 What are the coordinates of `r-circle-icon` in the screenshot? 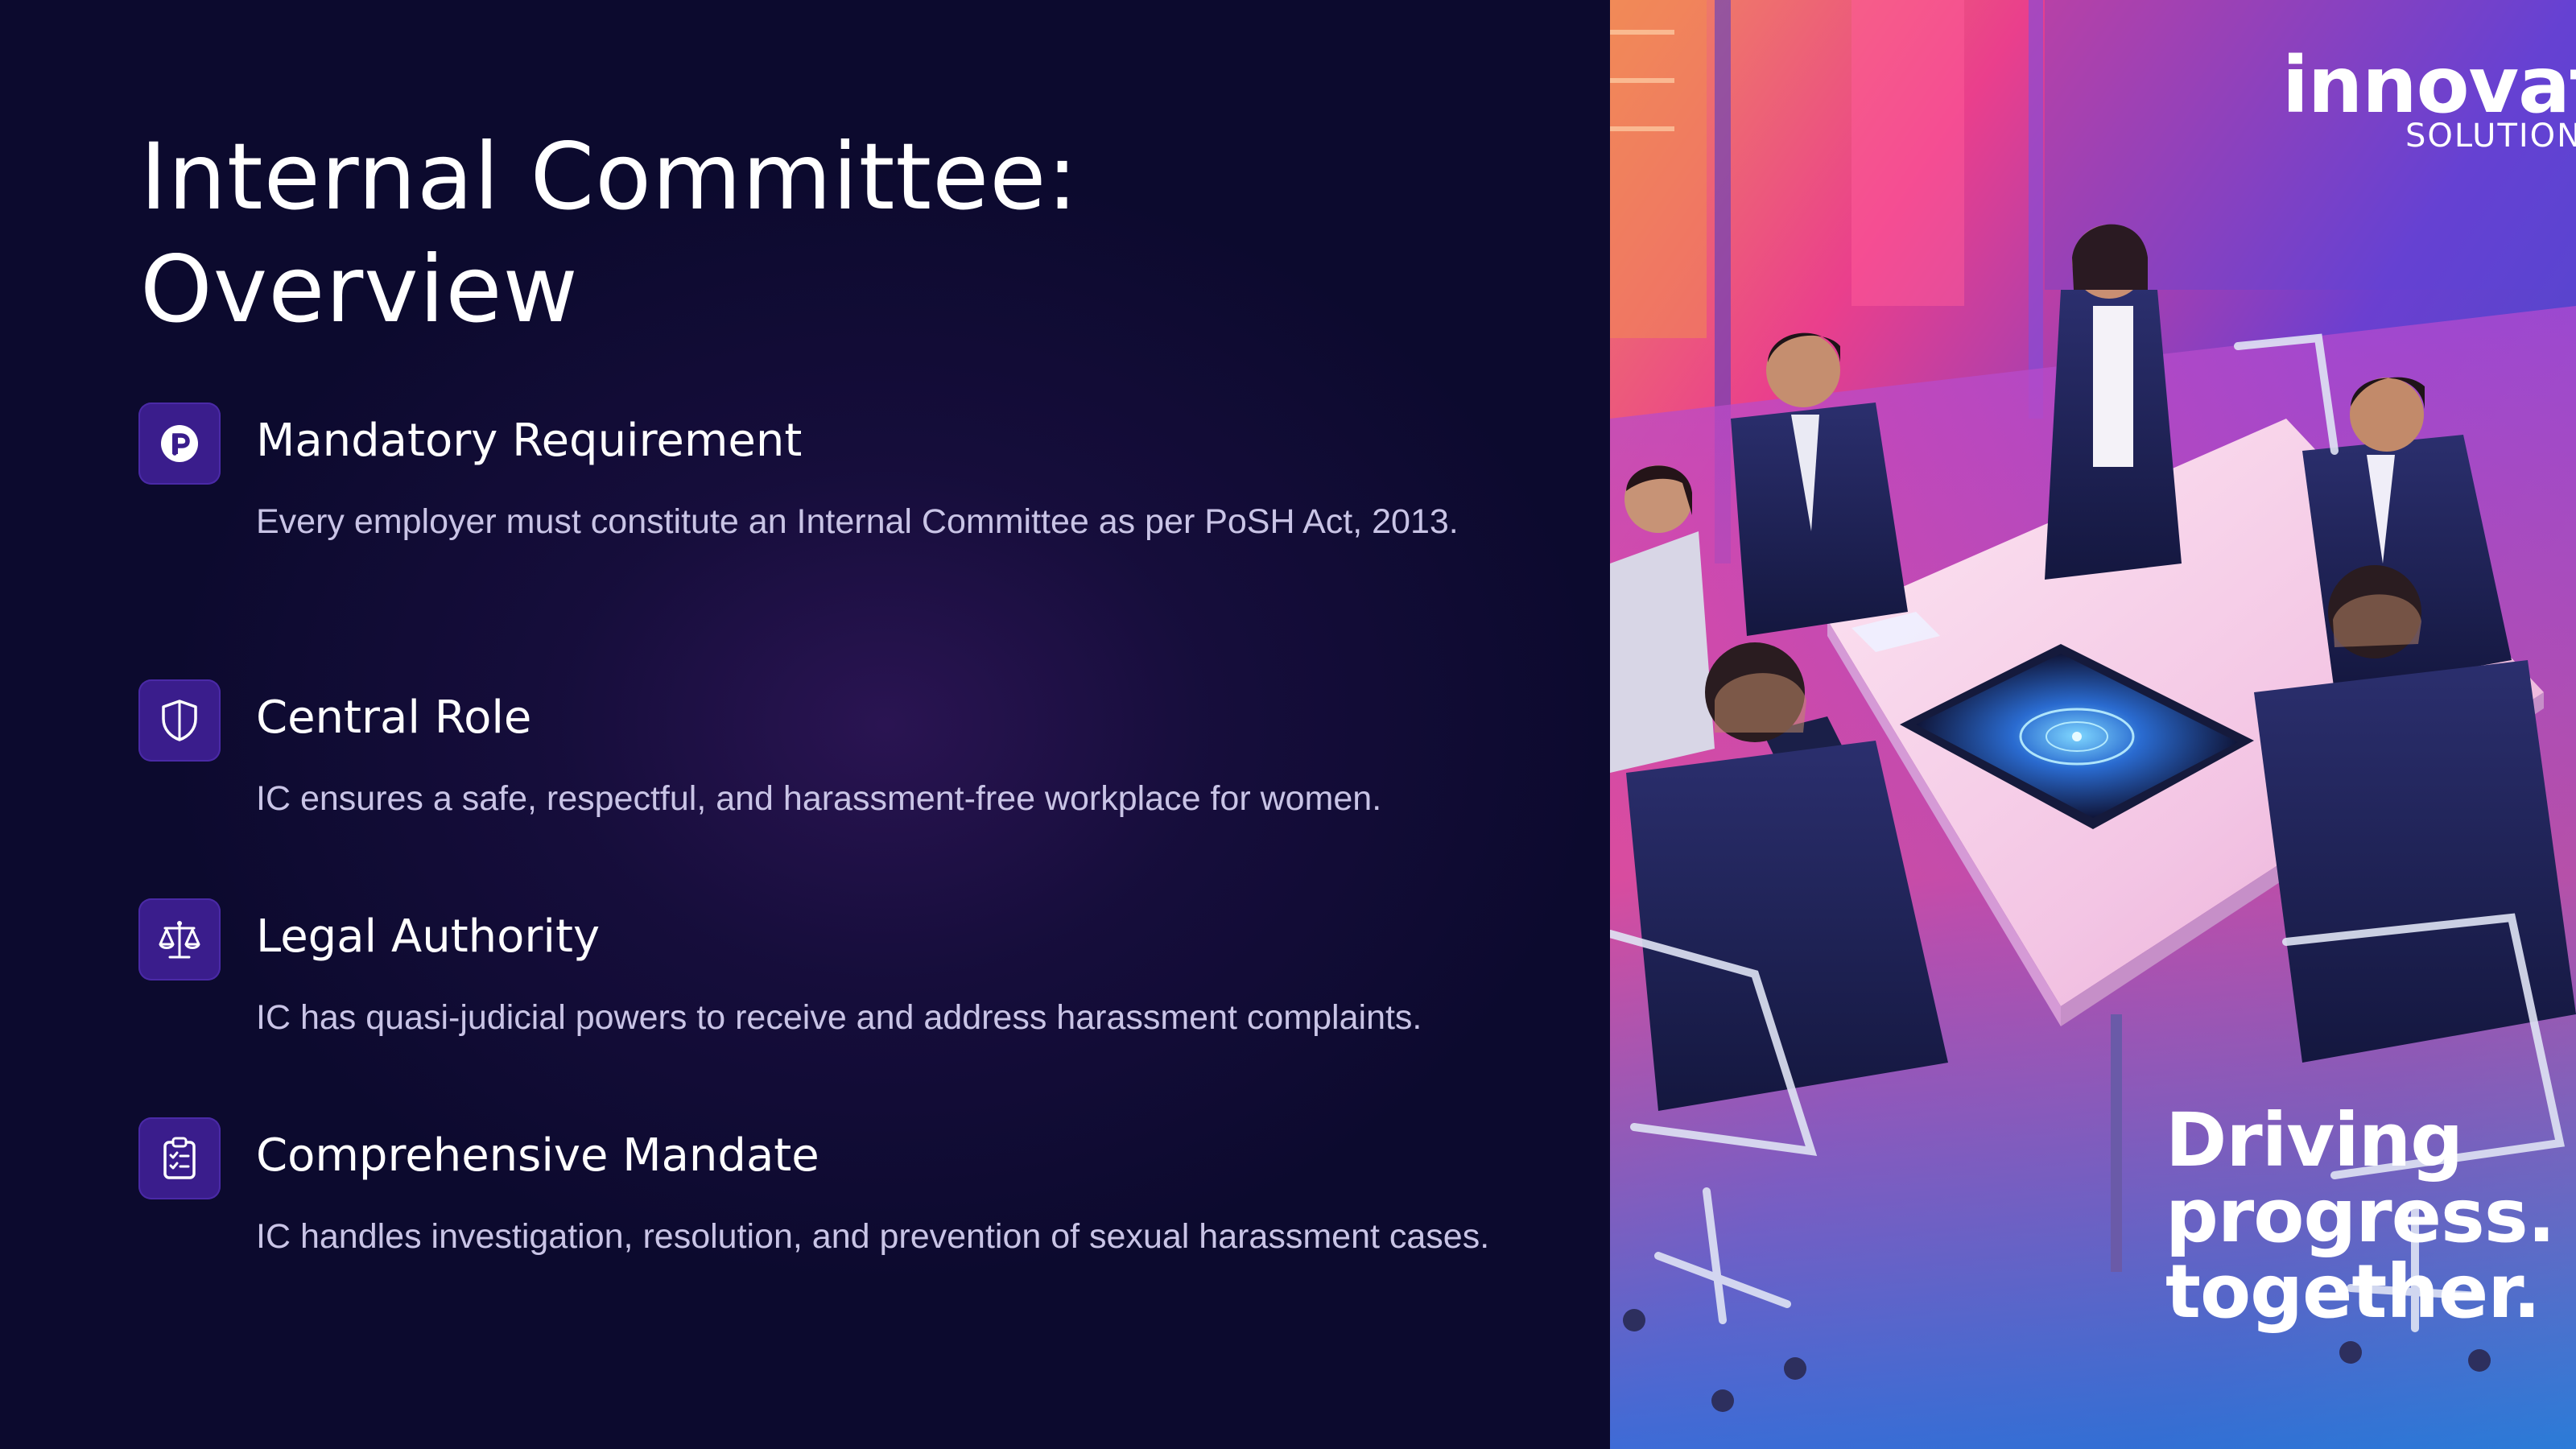 It's located at (179, 443).